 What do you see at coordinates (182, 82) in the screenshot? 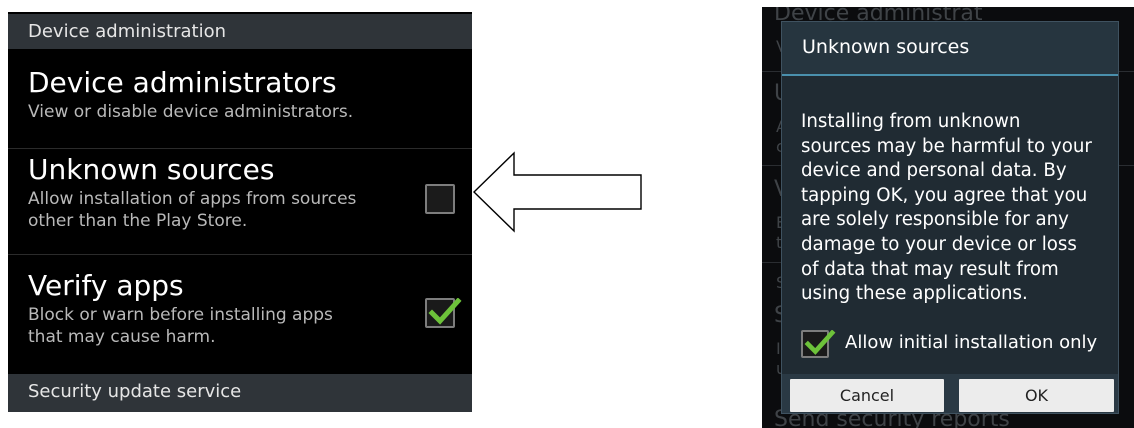
I see `device-administrators-title: Device administrators` at bounding box center [182, 82].